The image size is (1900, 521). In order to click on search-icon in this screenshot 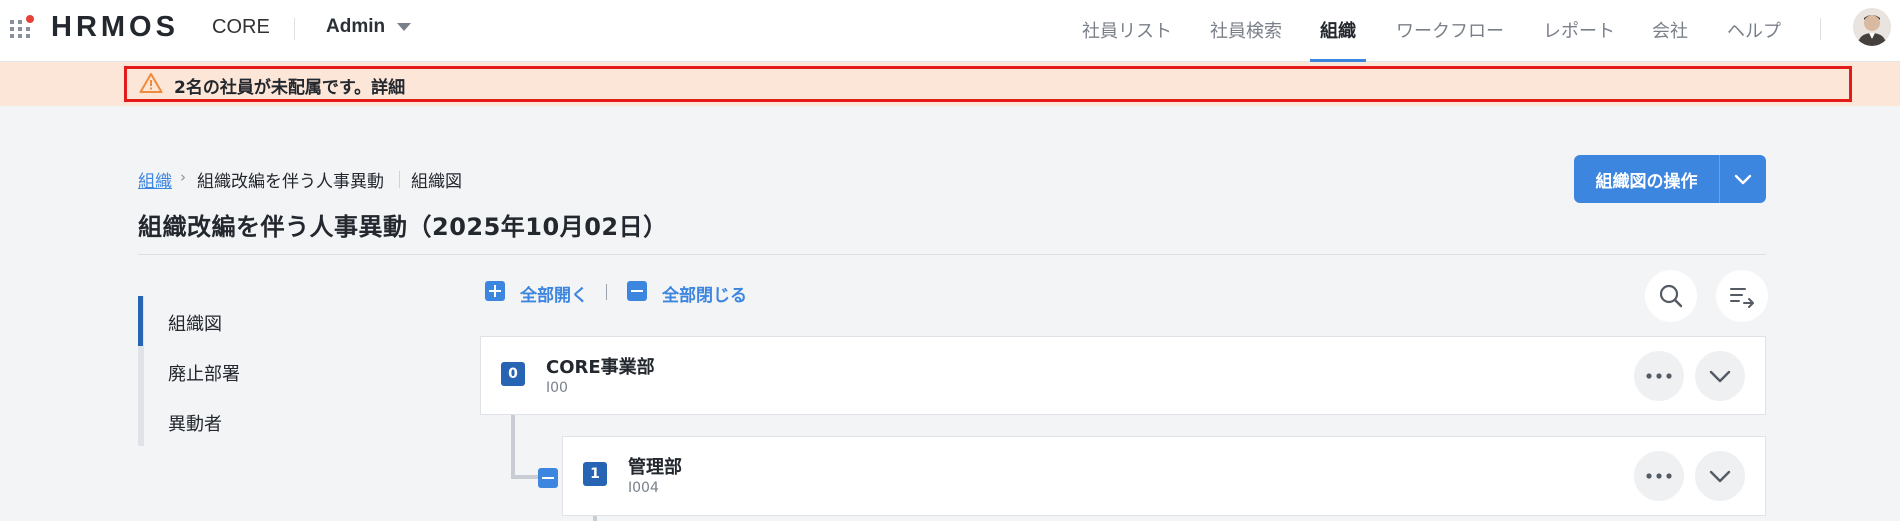, I will do `click(1671, 296)`.